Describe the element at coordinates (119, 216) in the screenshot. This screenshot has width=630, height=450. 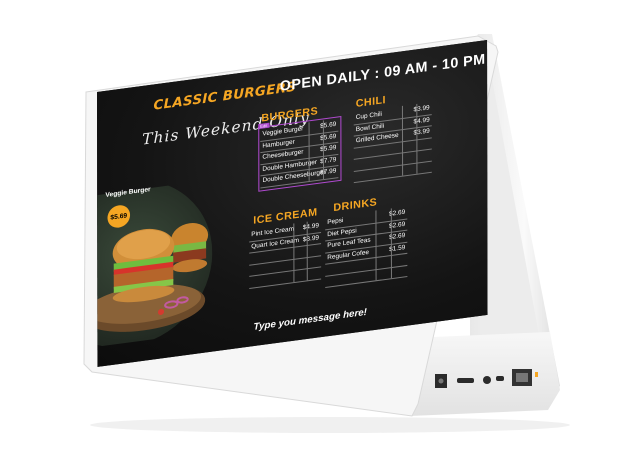
I see `feature-price: $5.69` at that location.